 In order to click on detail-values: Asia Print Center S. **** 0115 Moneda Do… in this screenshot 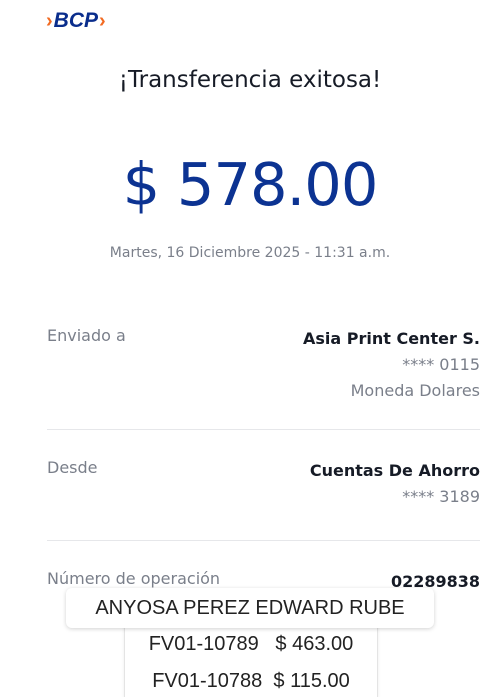, I will do `click(391, 365)`.